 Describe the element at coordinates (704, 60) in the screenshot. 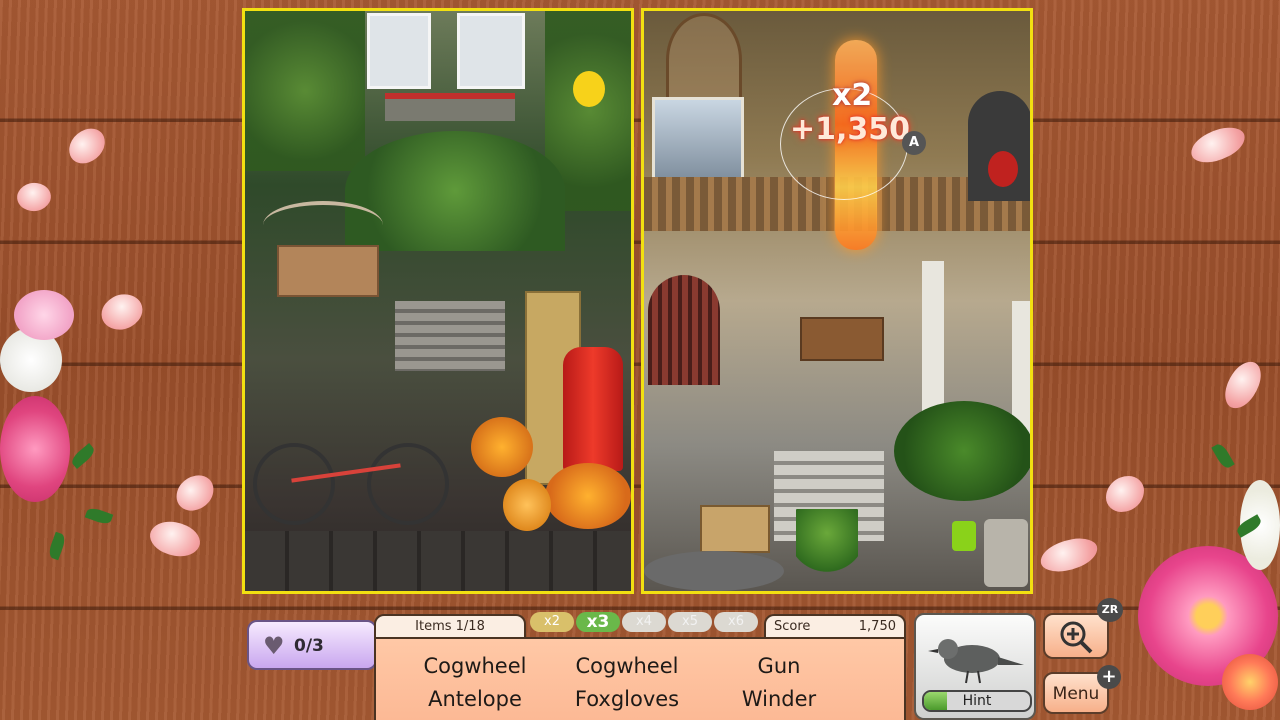

I see `scene-birdcage` at that location.